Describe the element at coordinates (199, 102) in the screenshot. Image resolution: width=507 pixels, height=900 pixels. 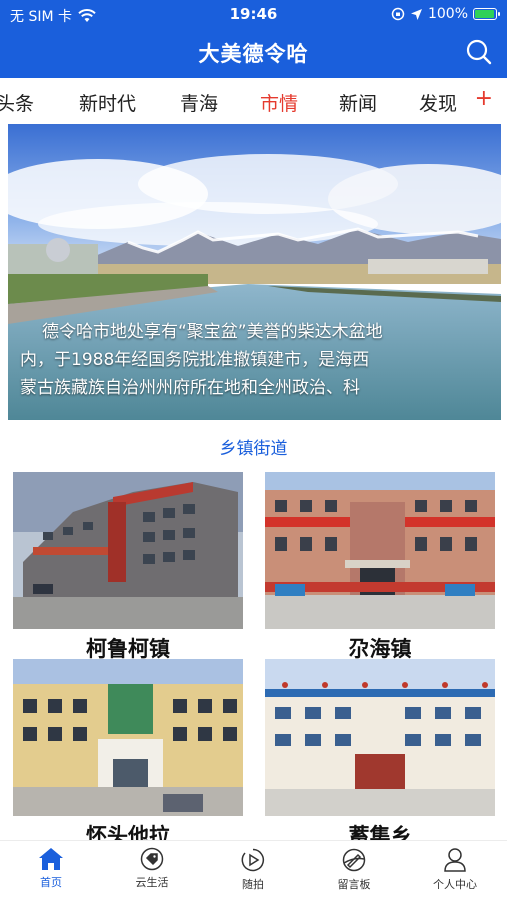
I see `tab-qinghai: 青海` at that location.